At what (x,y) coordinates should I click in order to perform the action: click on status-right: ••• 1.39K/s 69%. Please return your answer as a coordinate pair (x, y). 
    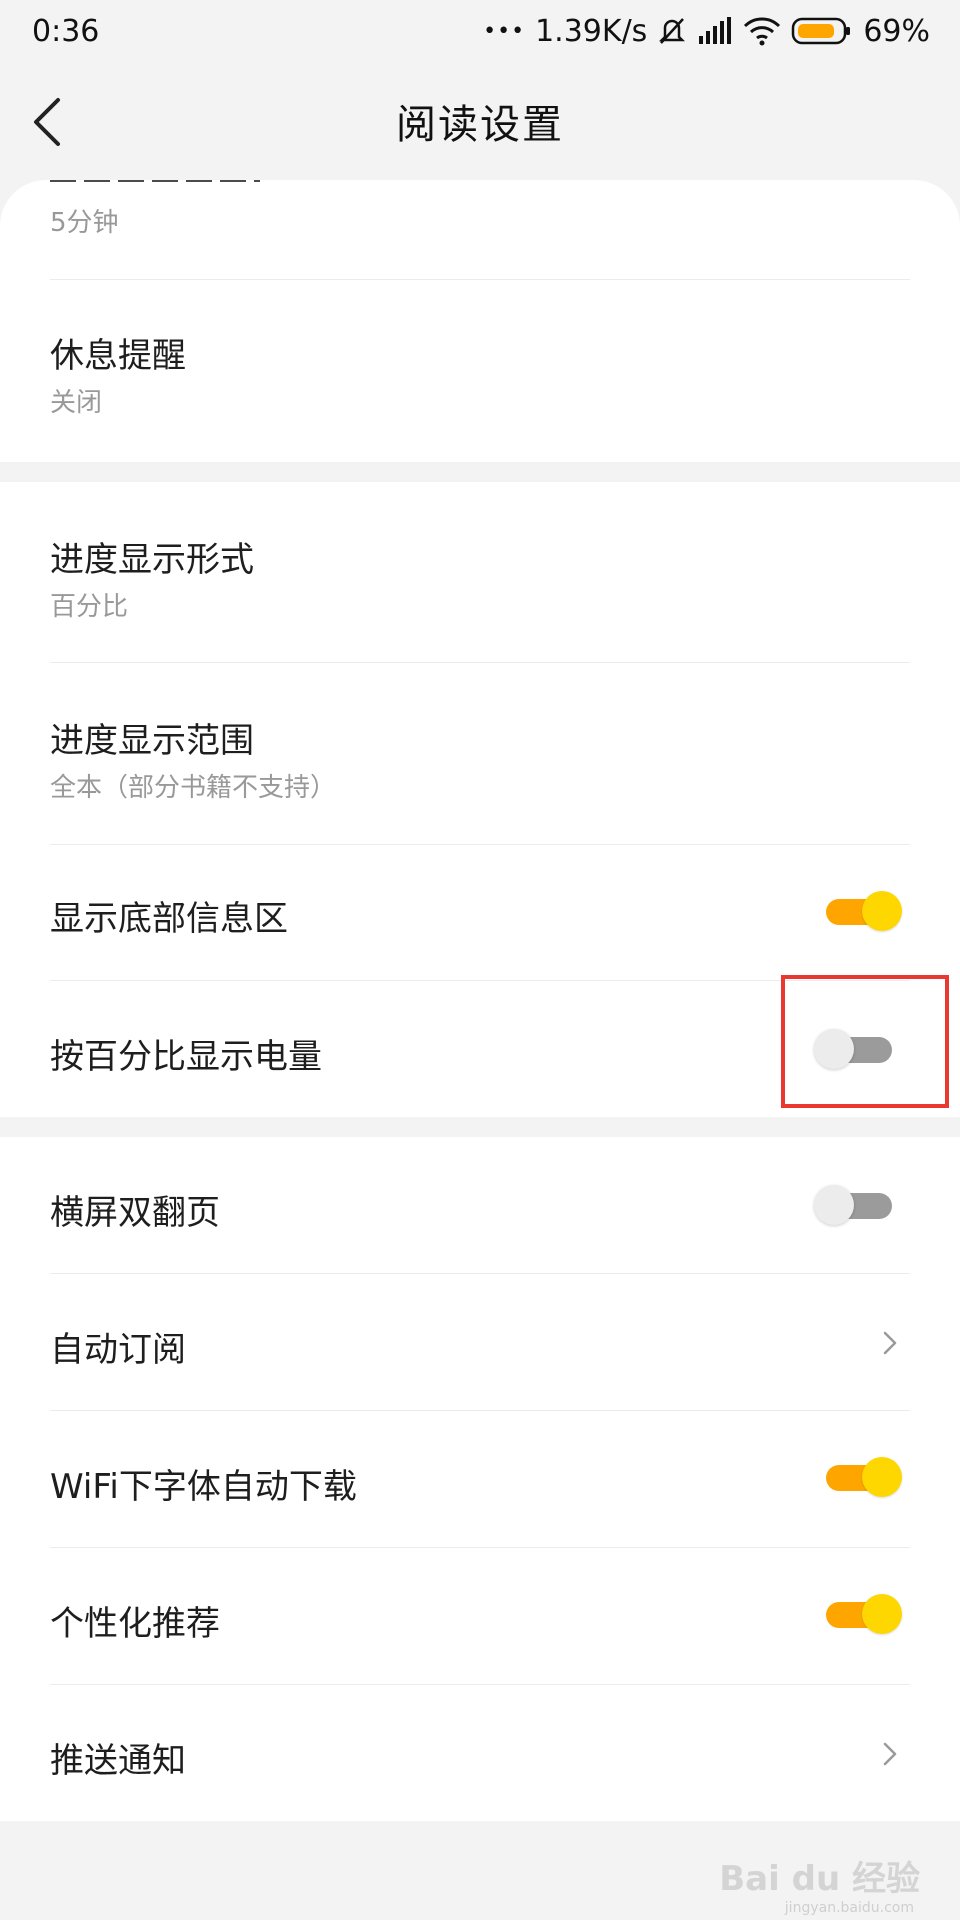
    Looking at the image, I should click on (706, 31).